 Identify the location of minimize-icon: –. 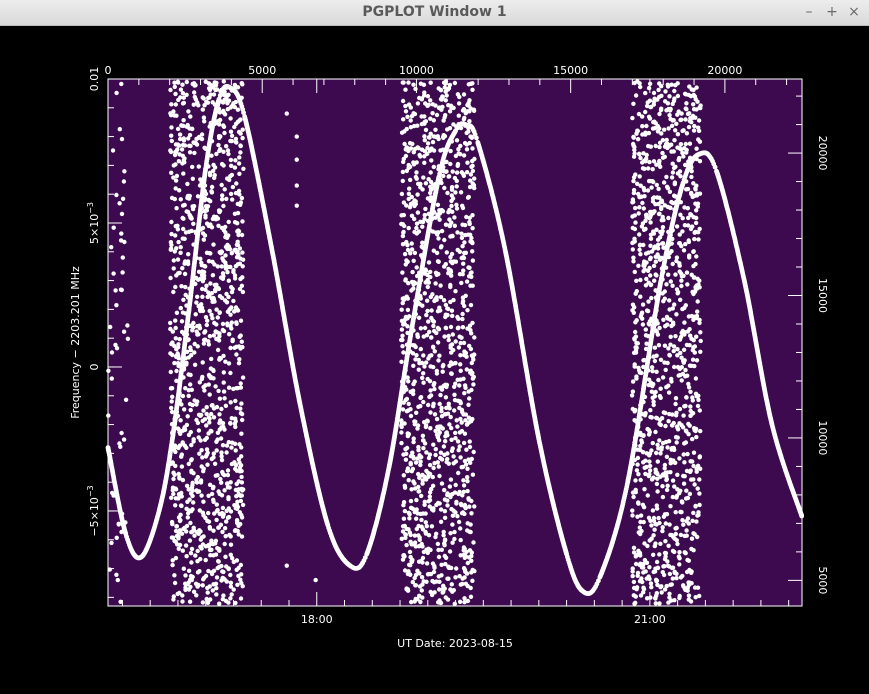
(809, 12).